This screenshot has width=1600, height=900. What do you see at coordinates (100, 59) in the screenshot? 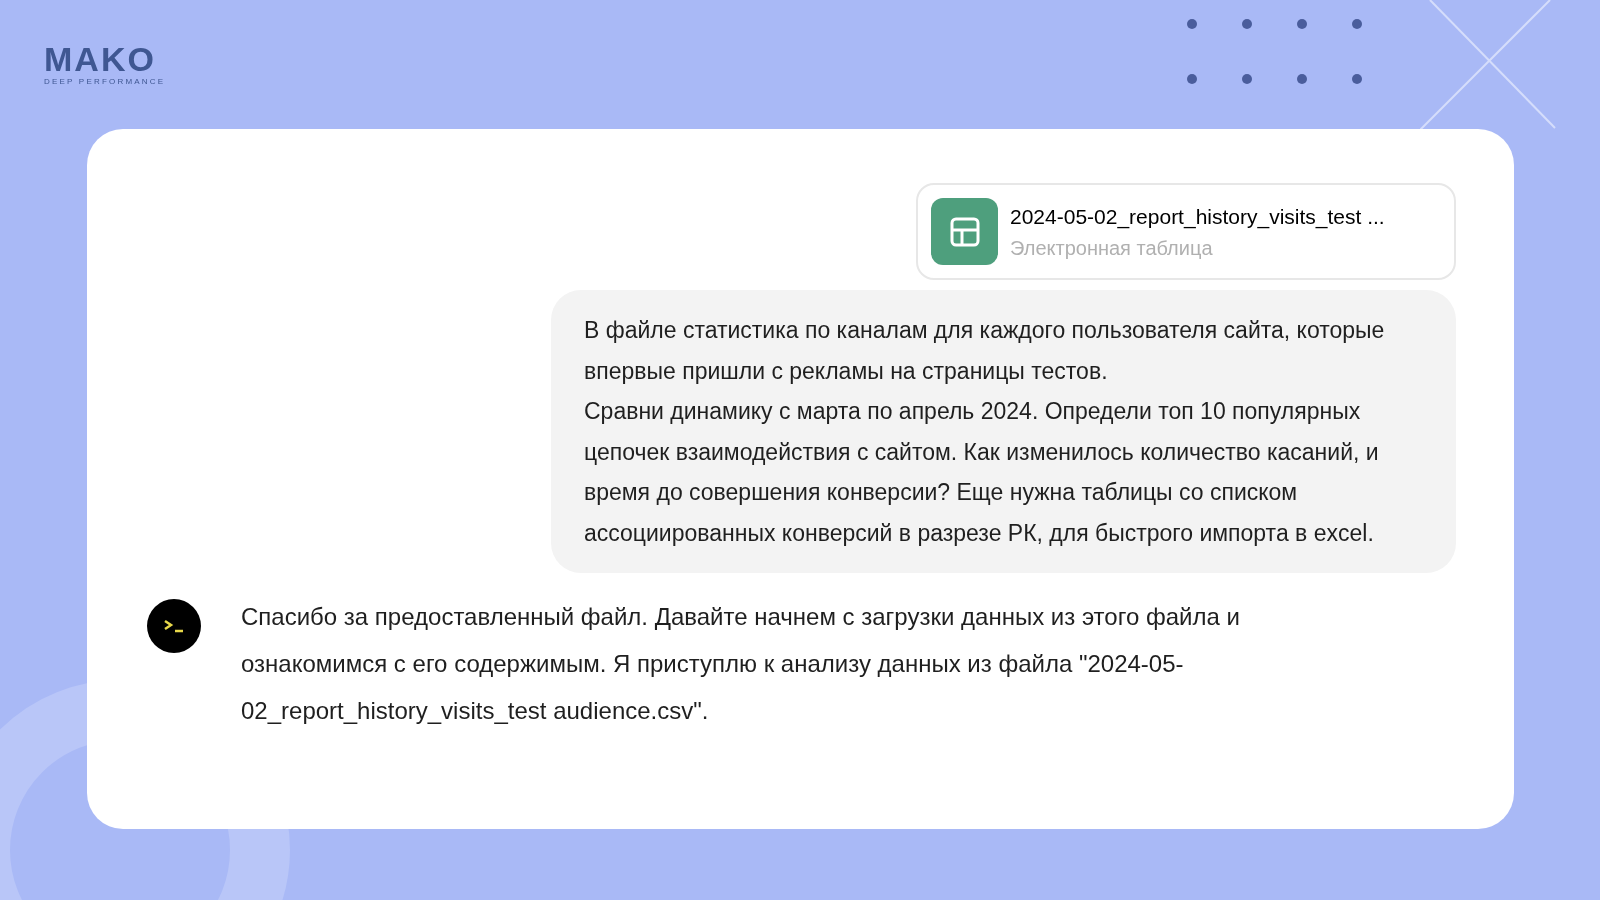
I see `logo-wordmark: MAKO` at bounding box center [100, 59].